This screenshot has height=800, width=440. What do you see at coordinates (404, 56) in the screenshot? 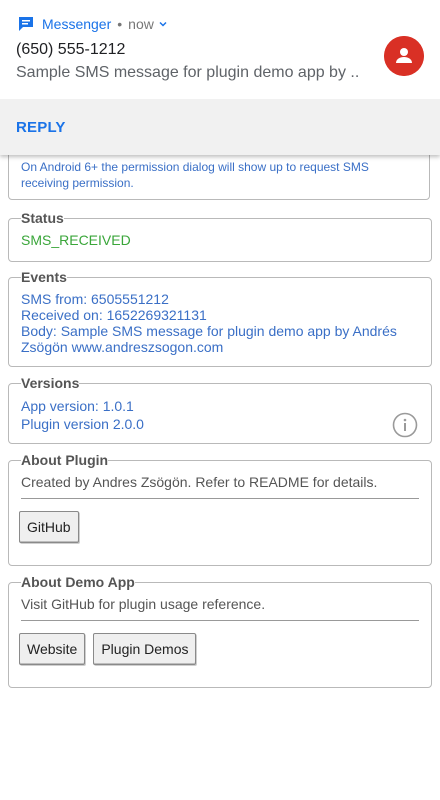
I see `avatar` at bounding box center [404, 56].